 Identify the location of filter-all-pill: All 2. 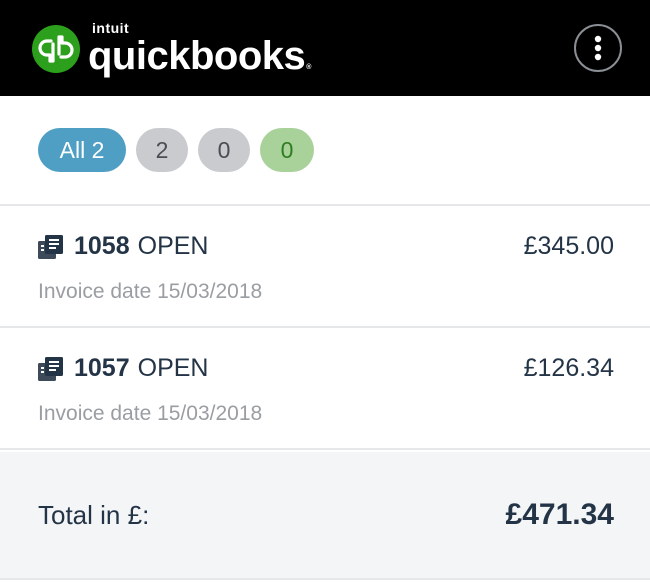
(82, 150).